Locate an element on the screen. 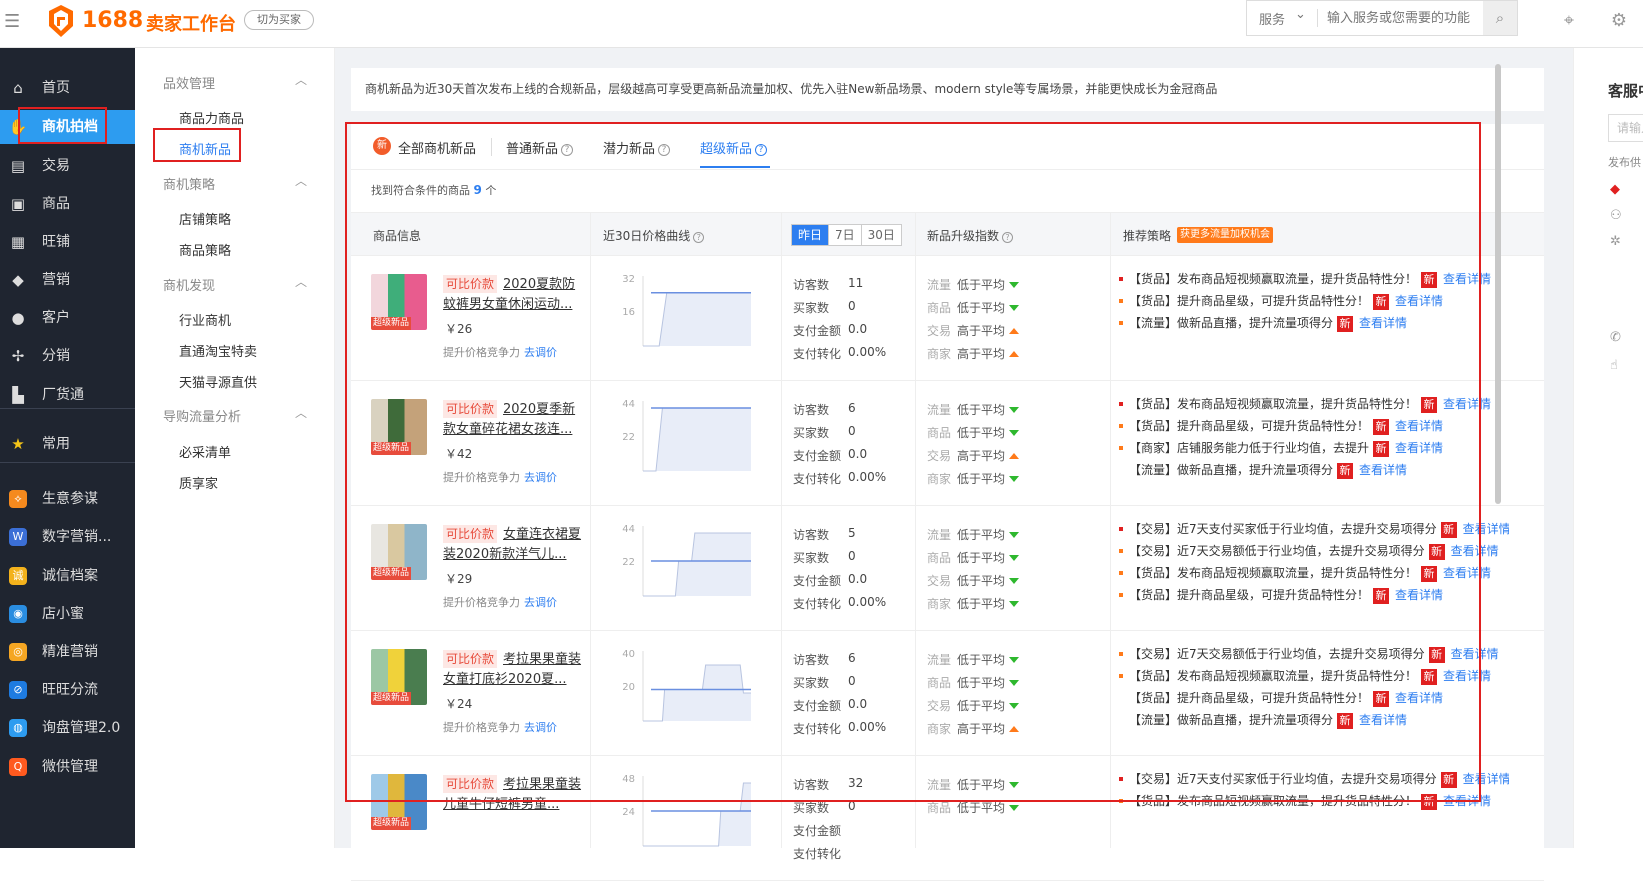 The height and width of the screenshot is (881, 1643). shop-icon: ◆ is located at coordinates (1615, 189).